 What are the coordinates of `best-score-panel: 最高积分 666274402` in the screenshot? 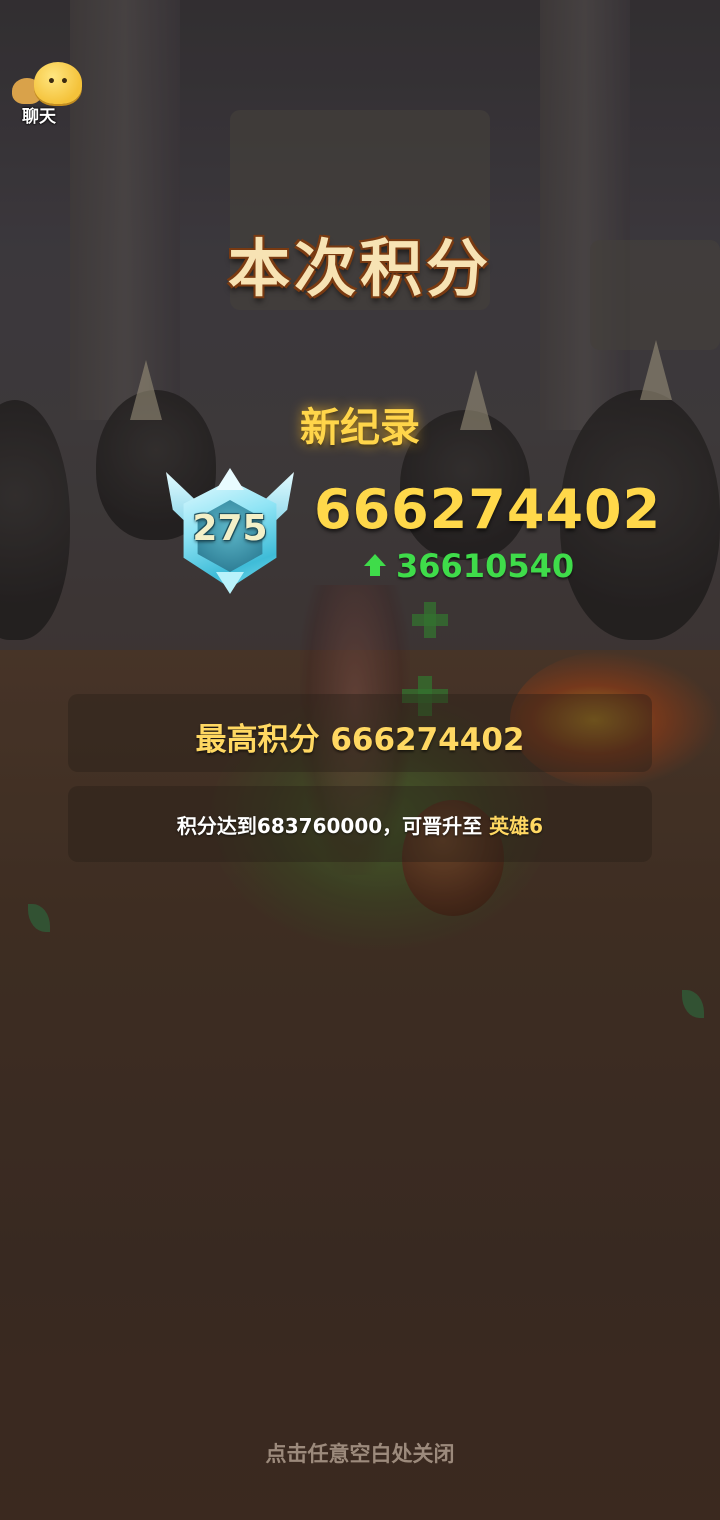 It's located at (360, 733).